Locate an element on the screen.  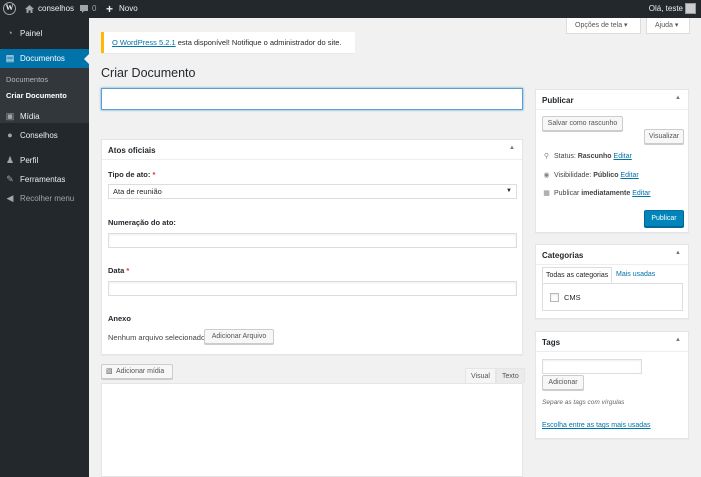
publish-time-row: ▦ Publicar imediatamente Editar is located at coordinates (596, 193).